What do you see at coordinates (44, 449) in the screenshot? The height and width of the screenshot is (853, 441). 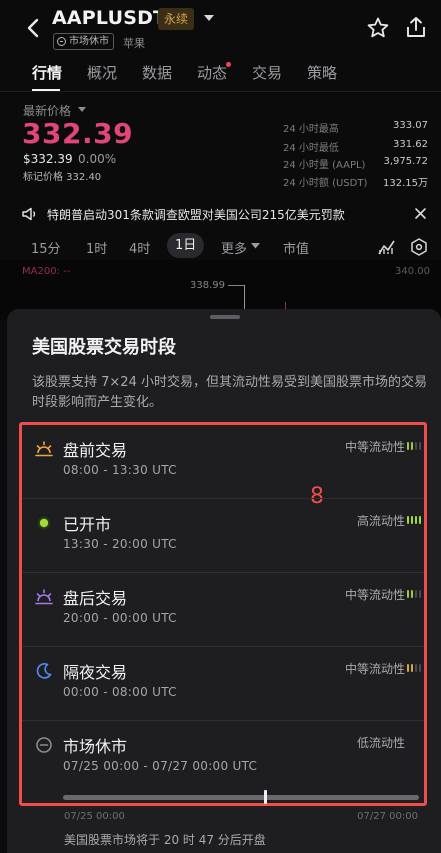 I see `sunrise-icon` at bounding box center [44, 449].